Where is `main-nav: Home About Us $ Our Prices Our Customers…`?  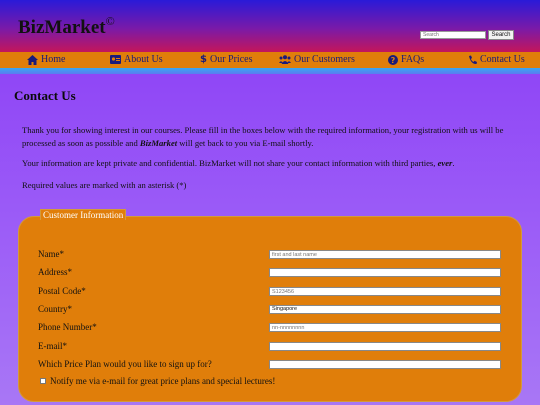
main-nav: Home About Us $ Our Prices Our Customers… is located at coordinates (270, 60).